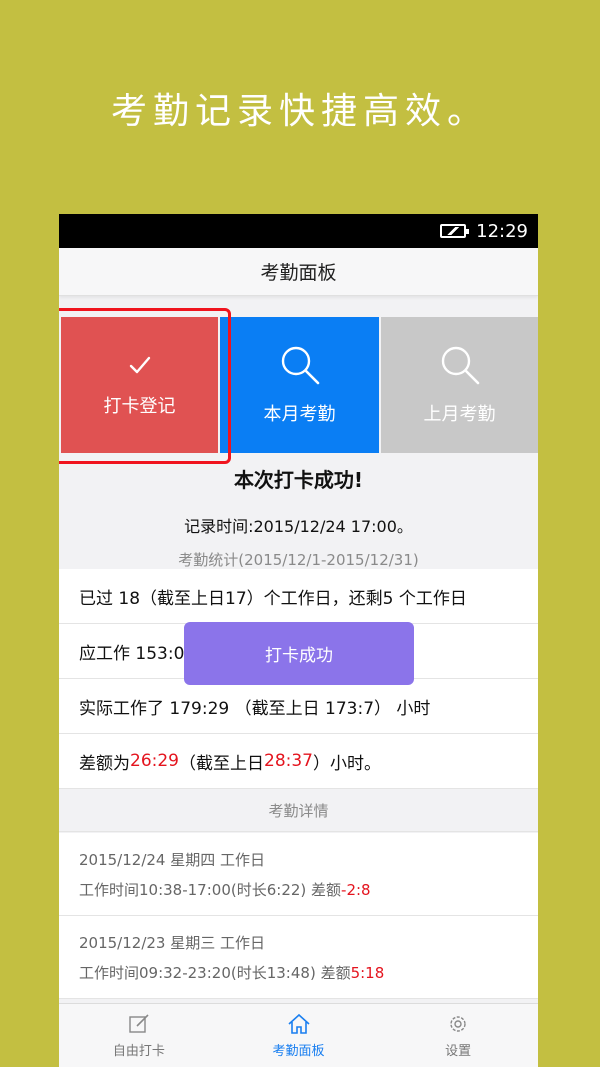 This screenshot has width=600, height=1067. What do you see at coordinates (502, 231) in the screenshot?
I see `status-time: 12:29` at bounding box center [502, 231].